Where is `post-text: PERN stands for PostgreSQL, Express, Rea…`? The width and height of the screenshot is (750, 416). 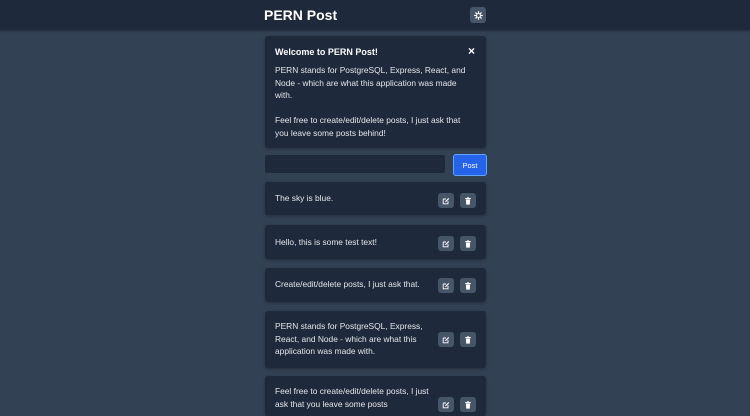 post-text: PERN stands for PostgreSQL, Express, Rea… is located at coordinates (349, 339).